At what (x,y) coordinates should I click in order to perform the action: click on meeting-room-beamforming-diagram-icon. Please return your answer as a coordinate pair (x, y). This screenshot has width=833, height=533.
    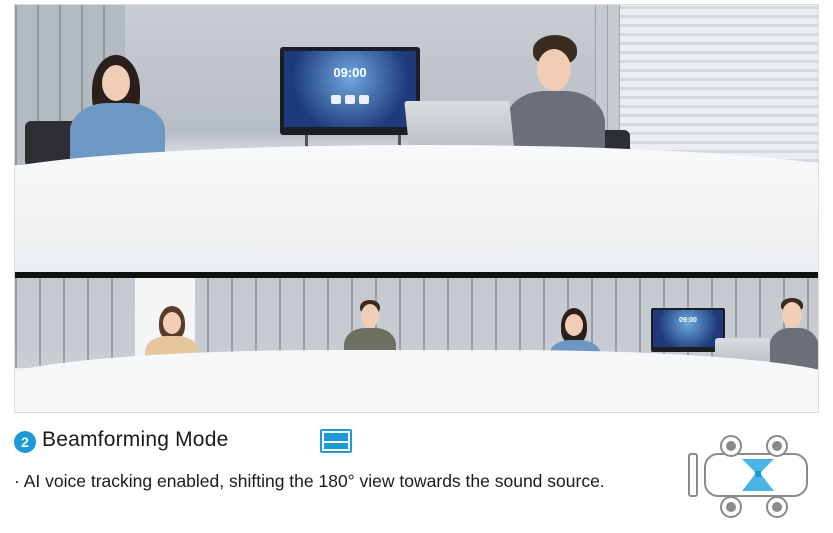
    Looking at the image, I should click on (754, 477).